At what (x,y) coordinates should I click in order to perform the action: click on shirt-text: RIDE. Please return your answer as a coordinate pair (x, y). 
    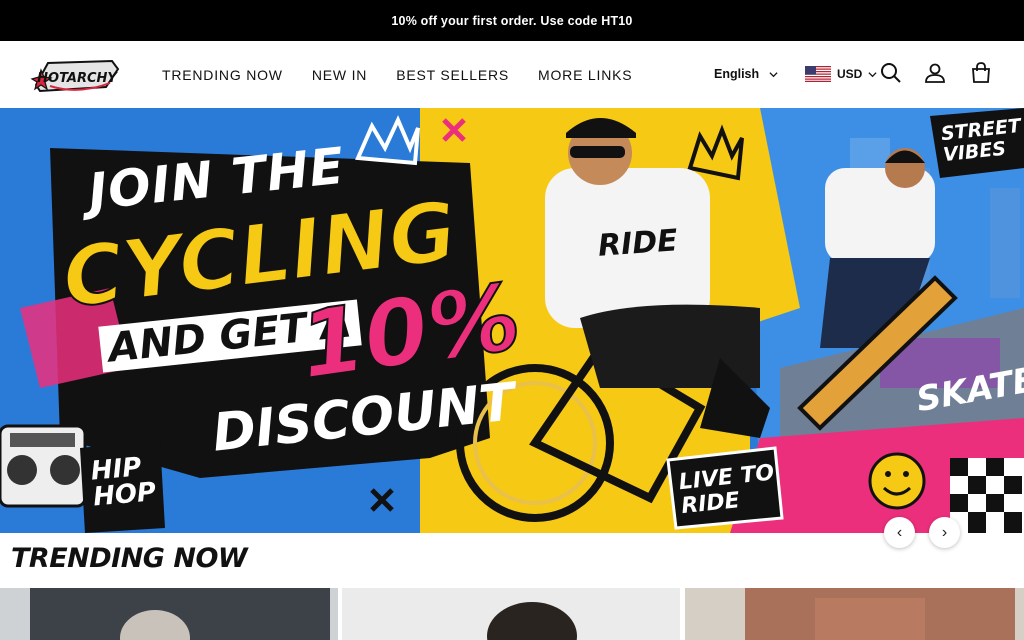
    Looking at the image, I should click on (637, 243).